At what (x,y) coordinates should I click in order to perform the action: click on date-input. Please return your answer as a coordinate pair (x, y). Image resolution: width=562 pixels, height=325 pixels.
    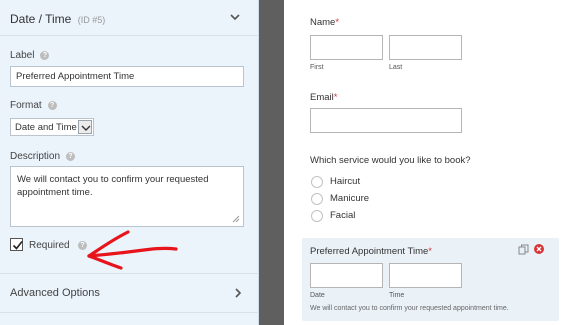
    Looking at the image, I should click on (346, 275).